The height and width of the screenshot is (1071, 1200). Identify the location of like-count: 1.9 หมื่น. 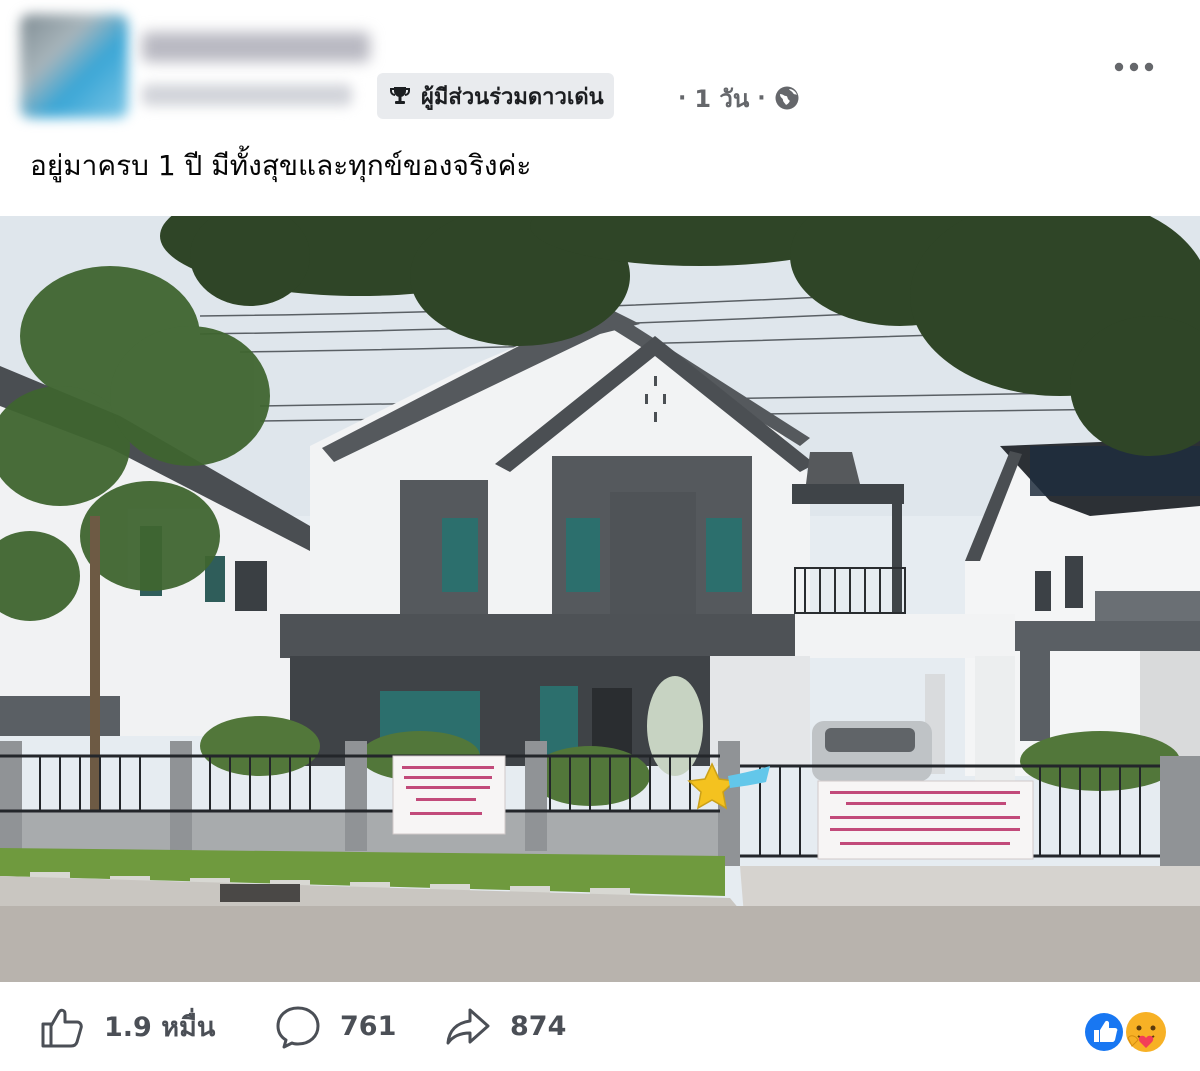
(160, 1027).